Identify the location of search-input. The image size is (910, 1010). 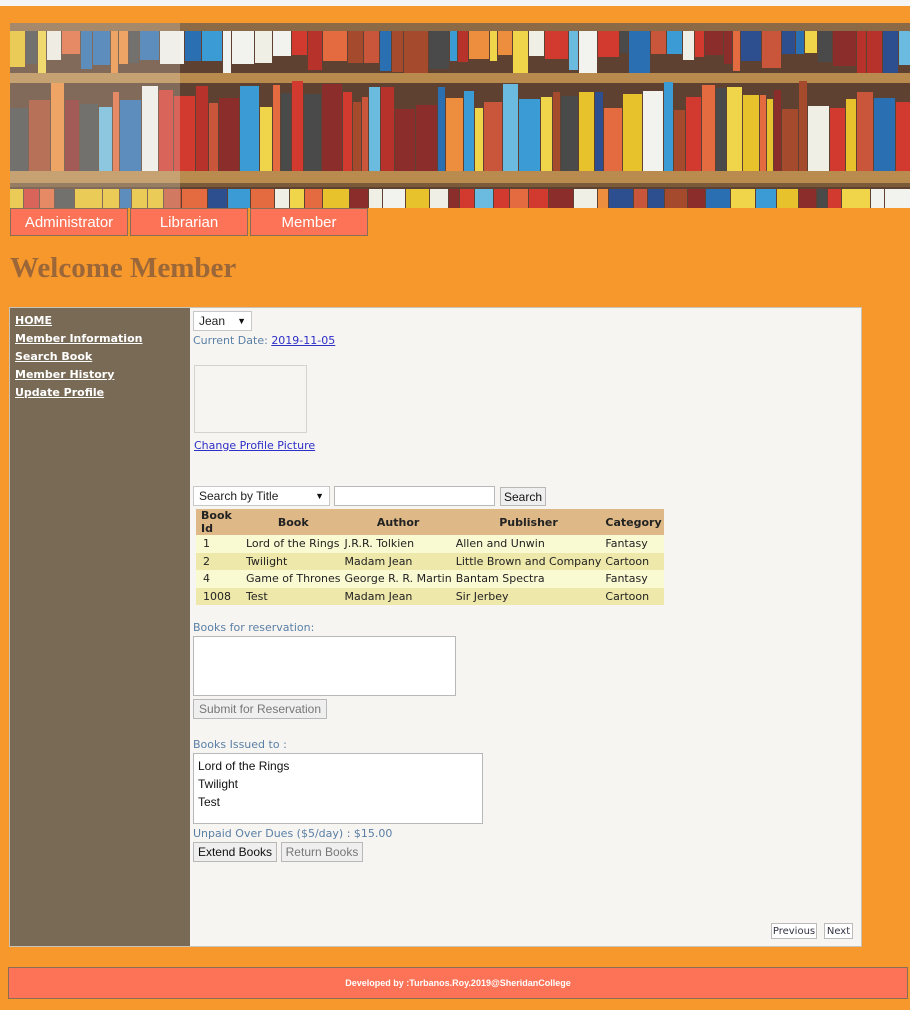
(414, 496).